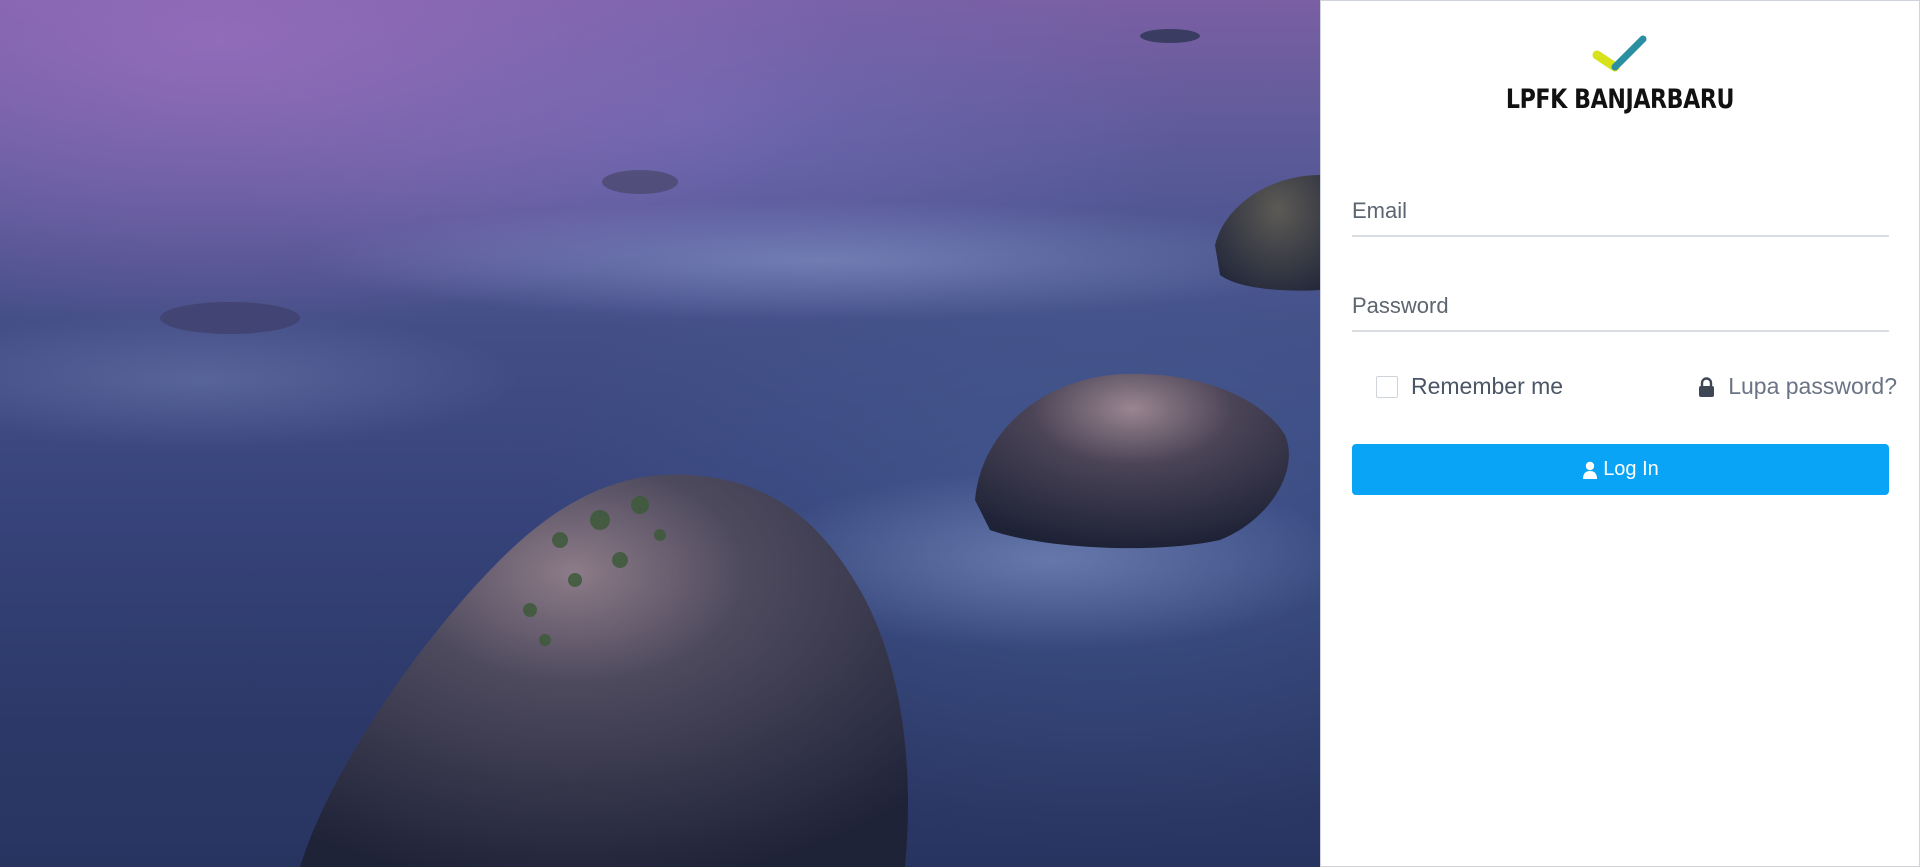 The width and height of the screenshot is (1920, 867). I want to click on login-button: Log In, so click(1620, 469).